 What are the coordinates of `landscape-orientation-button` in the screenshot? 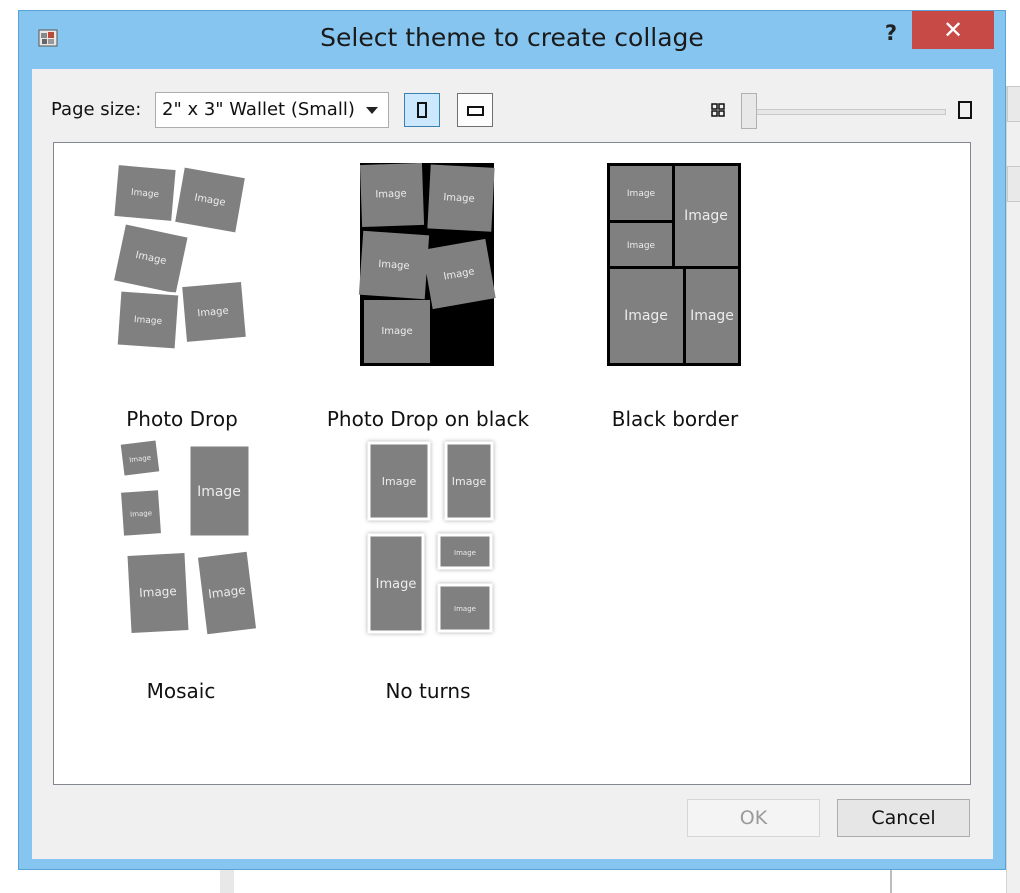 It's located at (475, 110).